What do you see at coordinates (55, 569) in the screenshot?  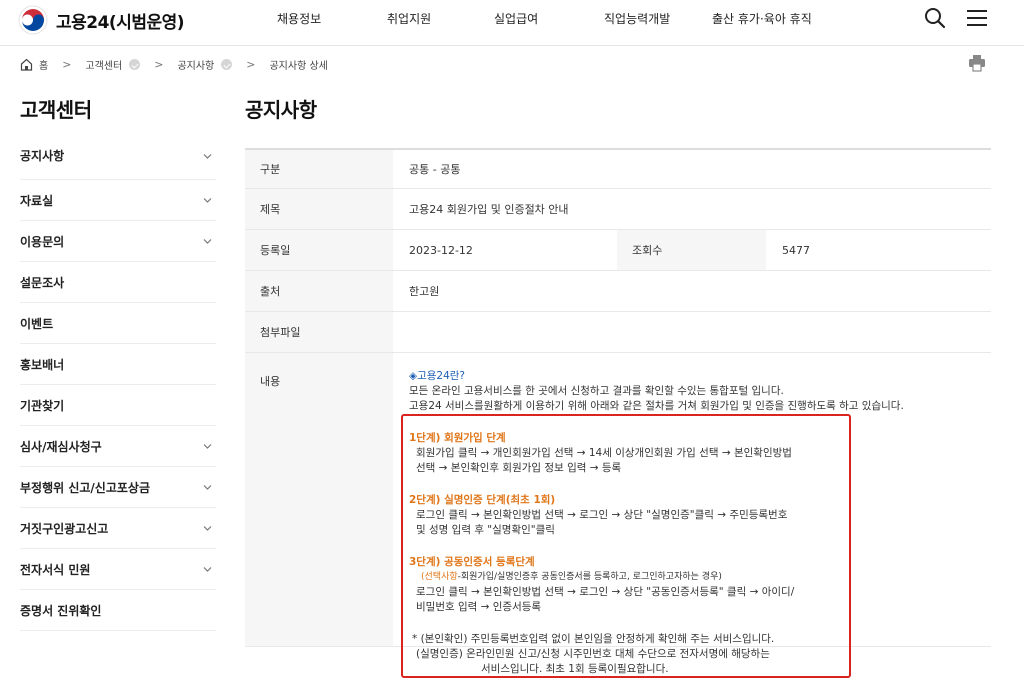 I see `sidebar-item-label: 전자서식 민원` at bounding box center [55, 569].